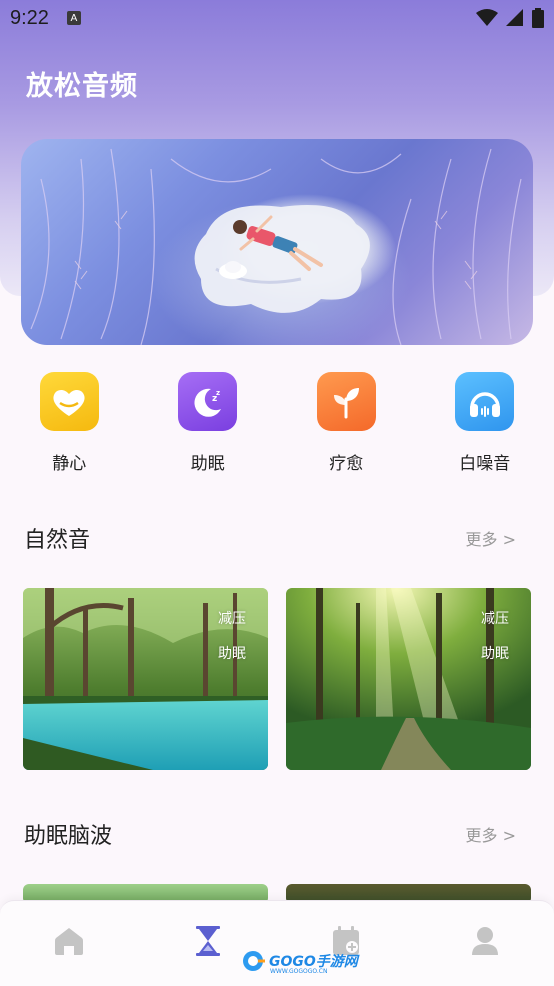  What do you see at coordinates (538, 18) in the screenshot?
I see `battery-icon` at bounding box center [538, 18].